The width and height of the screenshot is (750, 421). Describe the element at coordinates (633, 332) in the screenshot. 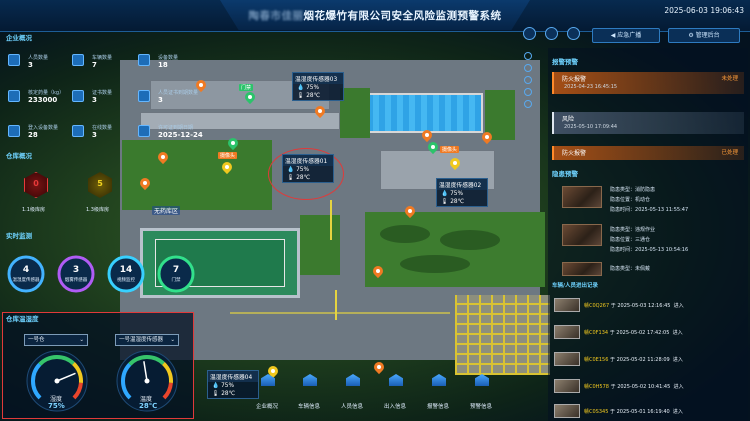

I see `vehicle-row: 赣C0F134 于 2025-05-02 17:42:05 进入` at that location.